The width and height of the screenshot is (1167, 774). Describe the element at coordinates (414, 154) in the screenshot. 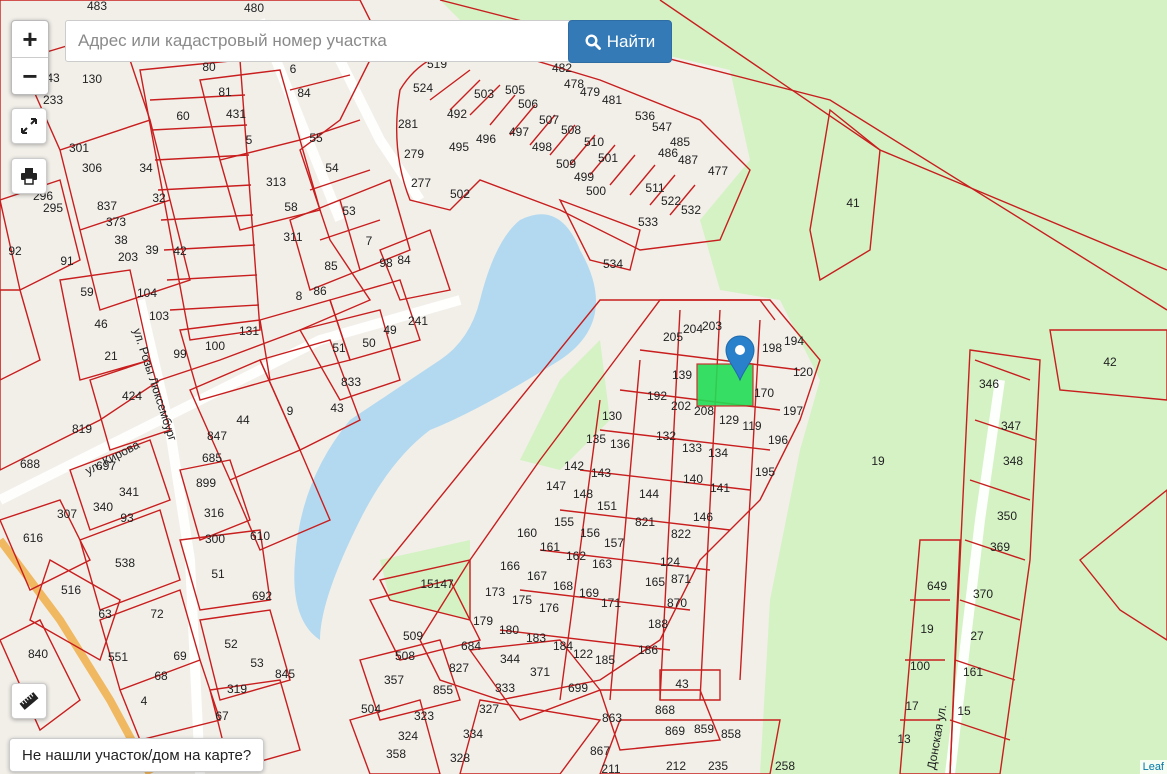

I see `parcel-number-label: 279` at that location.